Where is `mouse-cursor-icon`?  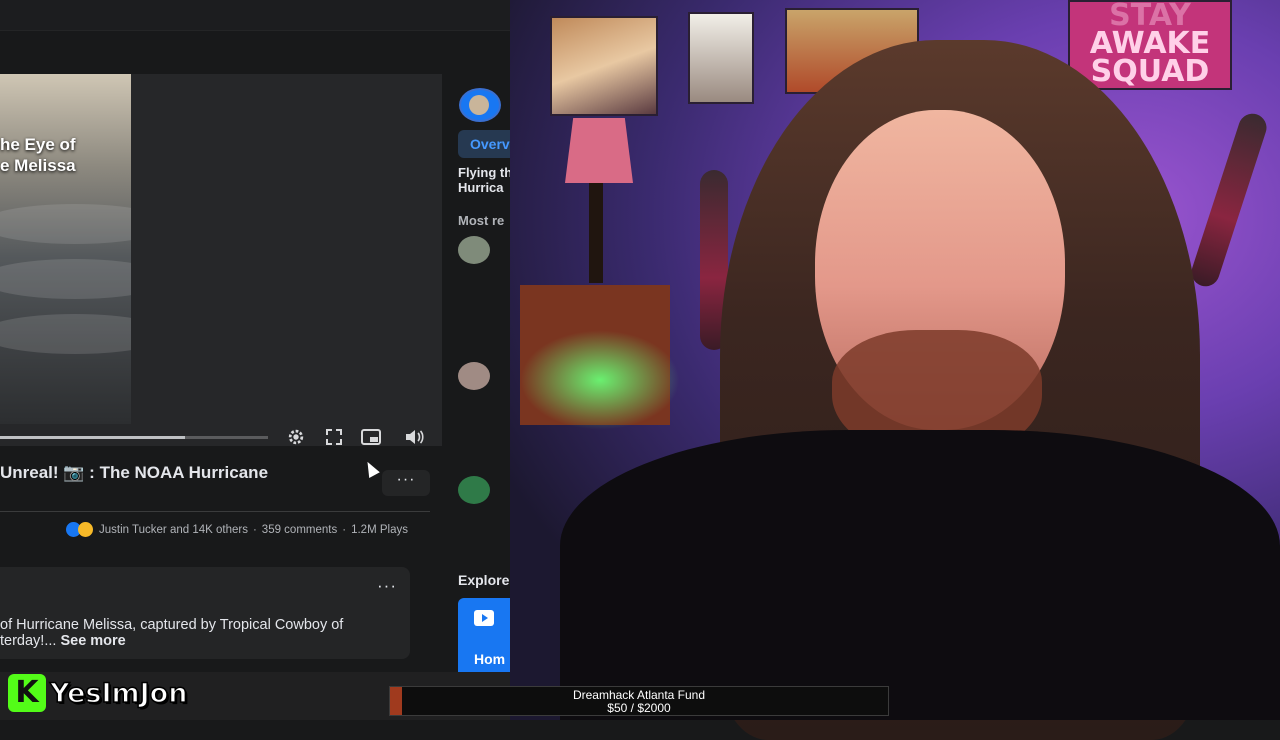 mouse-cursor-icon is located at coordinates (371, 468).